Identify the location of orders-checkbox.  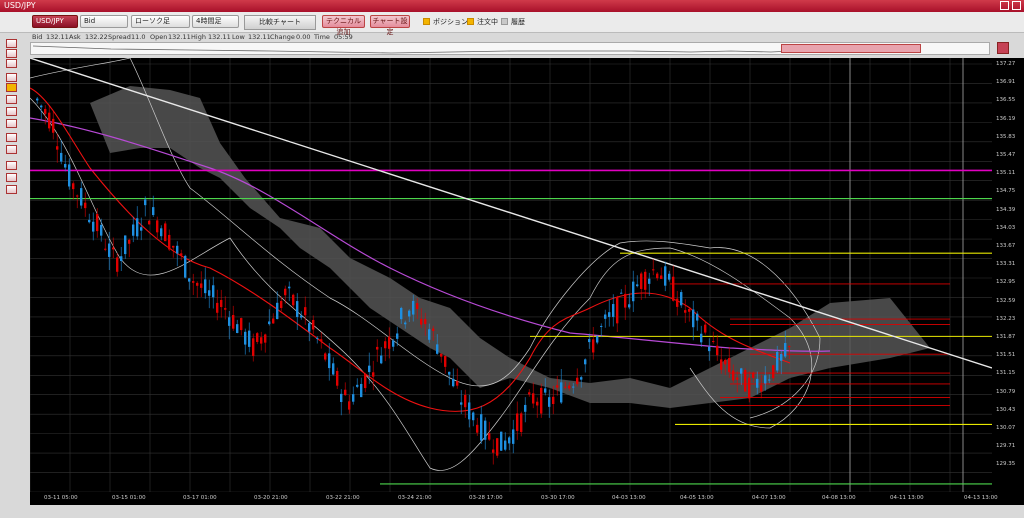
(470, 21).